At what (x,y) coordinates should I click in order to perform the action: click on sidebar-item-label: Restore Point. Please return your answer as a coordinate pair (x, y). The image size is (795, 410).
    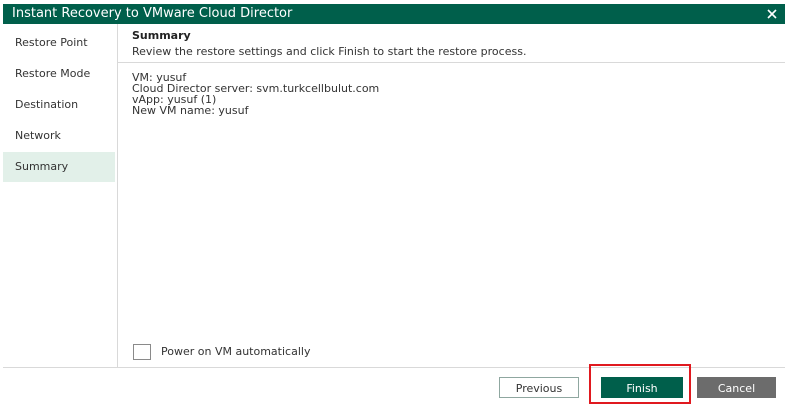
    Looking at the image, I should click on (51, 42).